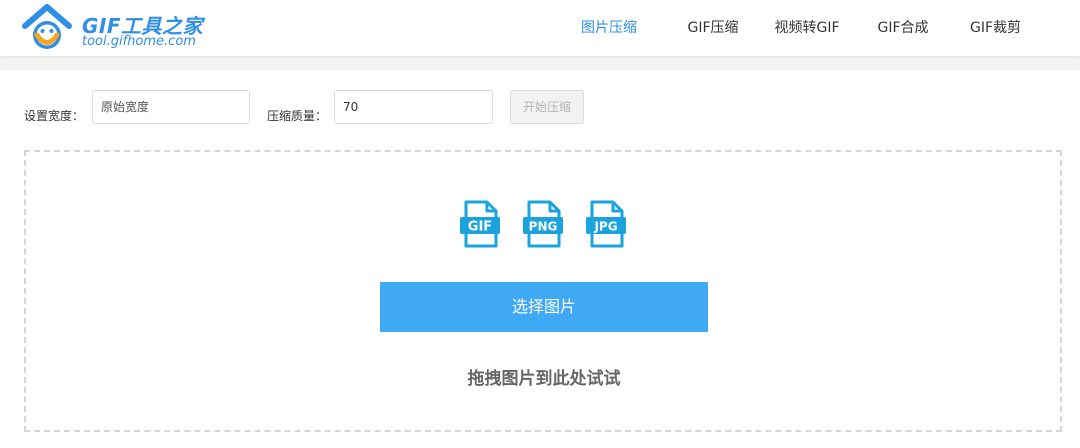  Describe the element at coordinates (807, 28) in the screenshot. I see `nav-video-to-gif: 视频转GIF` at that location.